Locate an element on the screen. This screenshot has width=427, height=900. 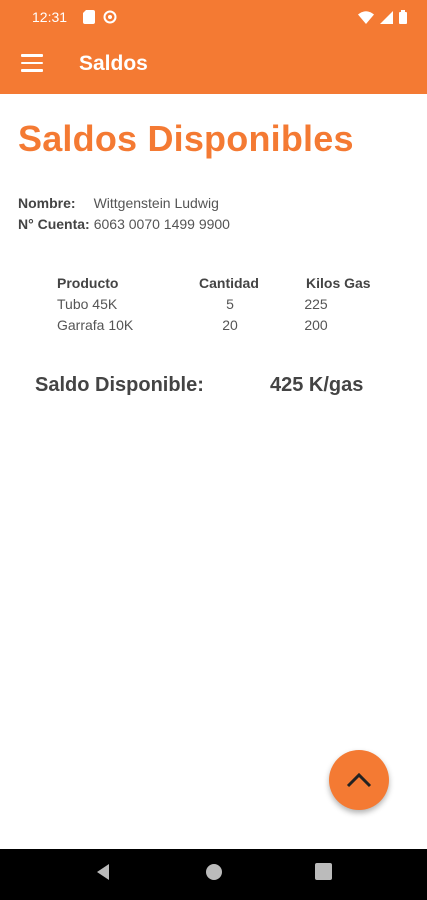
home-icon is located at coordinates (214, 872).